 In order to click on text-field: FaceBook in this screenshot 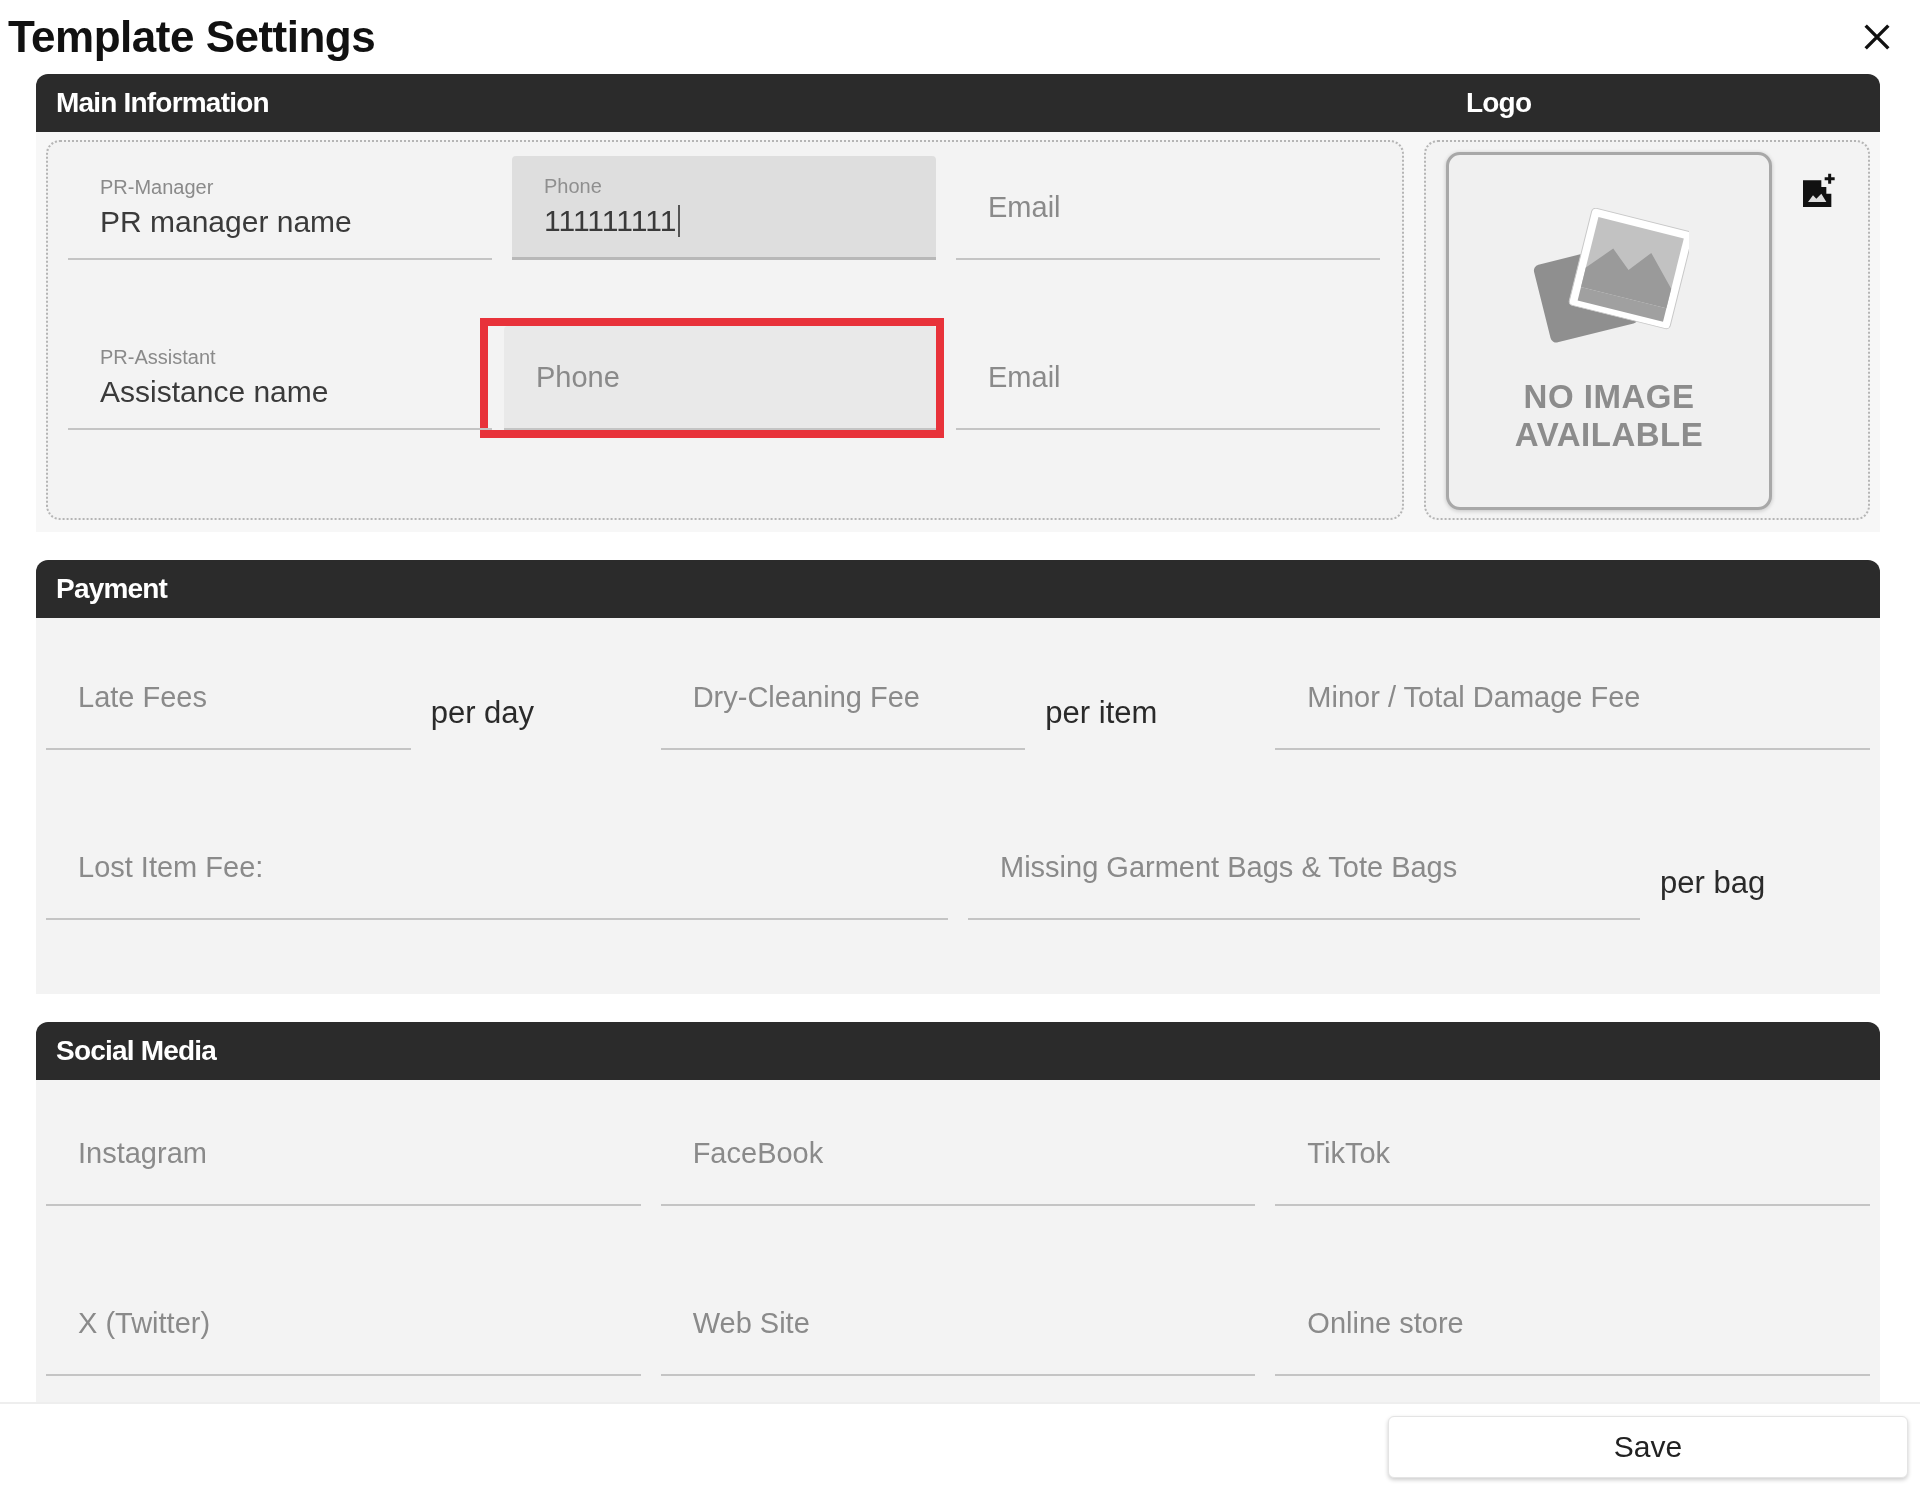, I will do `click(958, 1154)`.